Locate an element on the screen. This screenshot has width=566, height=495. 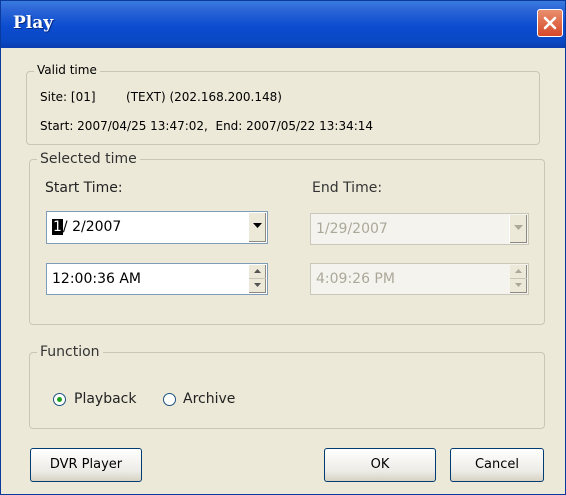
end-time-label: End Time: is located at coordinates (347, 188).